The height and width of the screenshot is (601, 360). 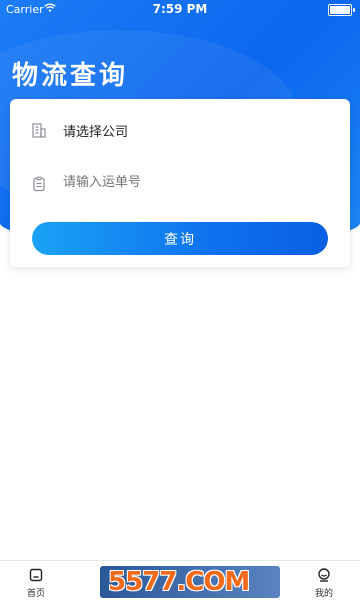 I want to click on watermark-logo: 5577.COM, so click(x=190, y=582).